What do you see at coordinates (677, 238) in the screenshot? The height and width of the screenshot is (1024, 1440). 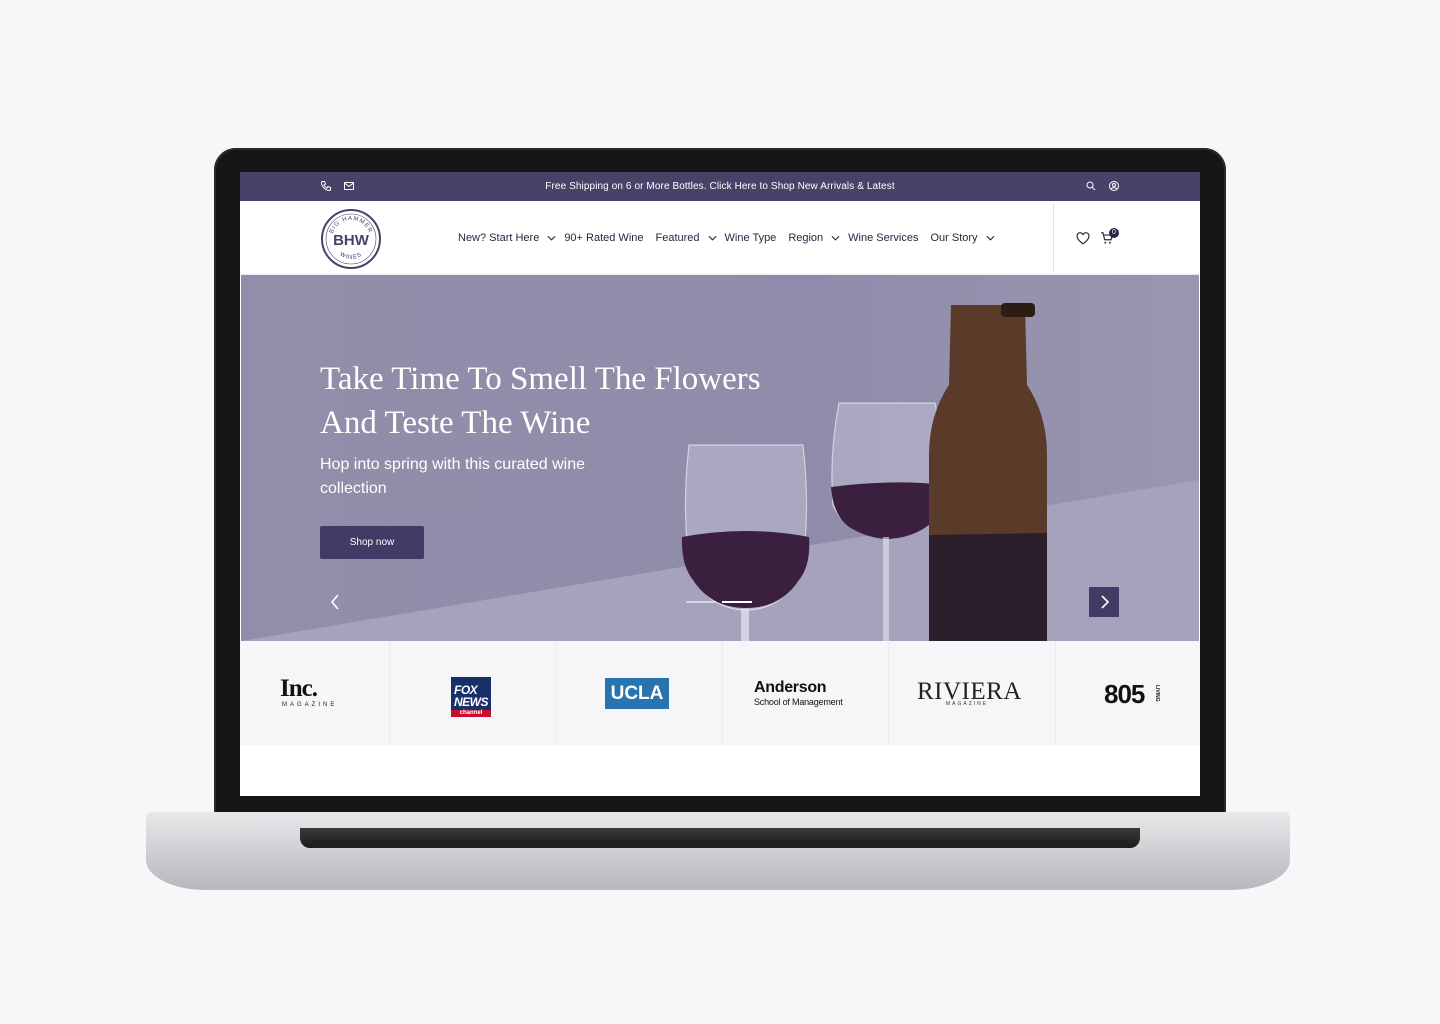 I see `nav-label: Featured` at bounding box center [677, 238].